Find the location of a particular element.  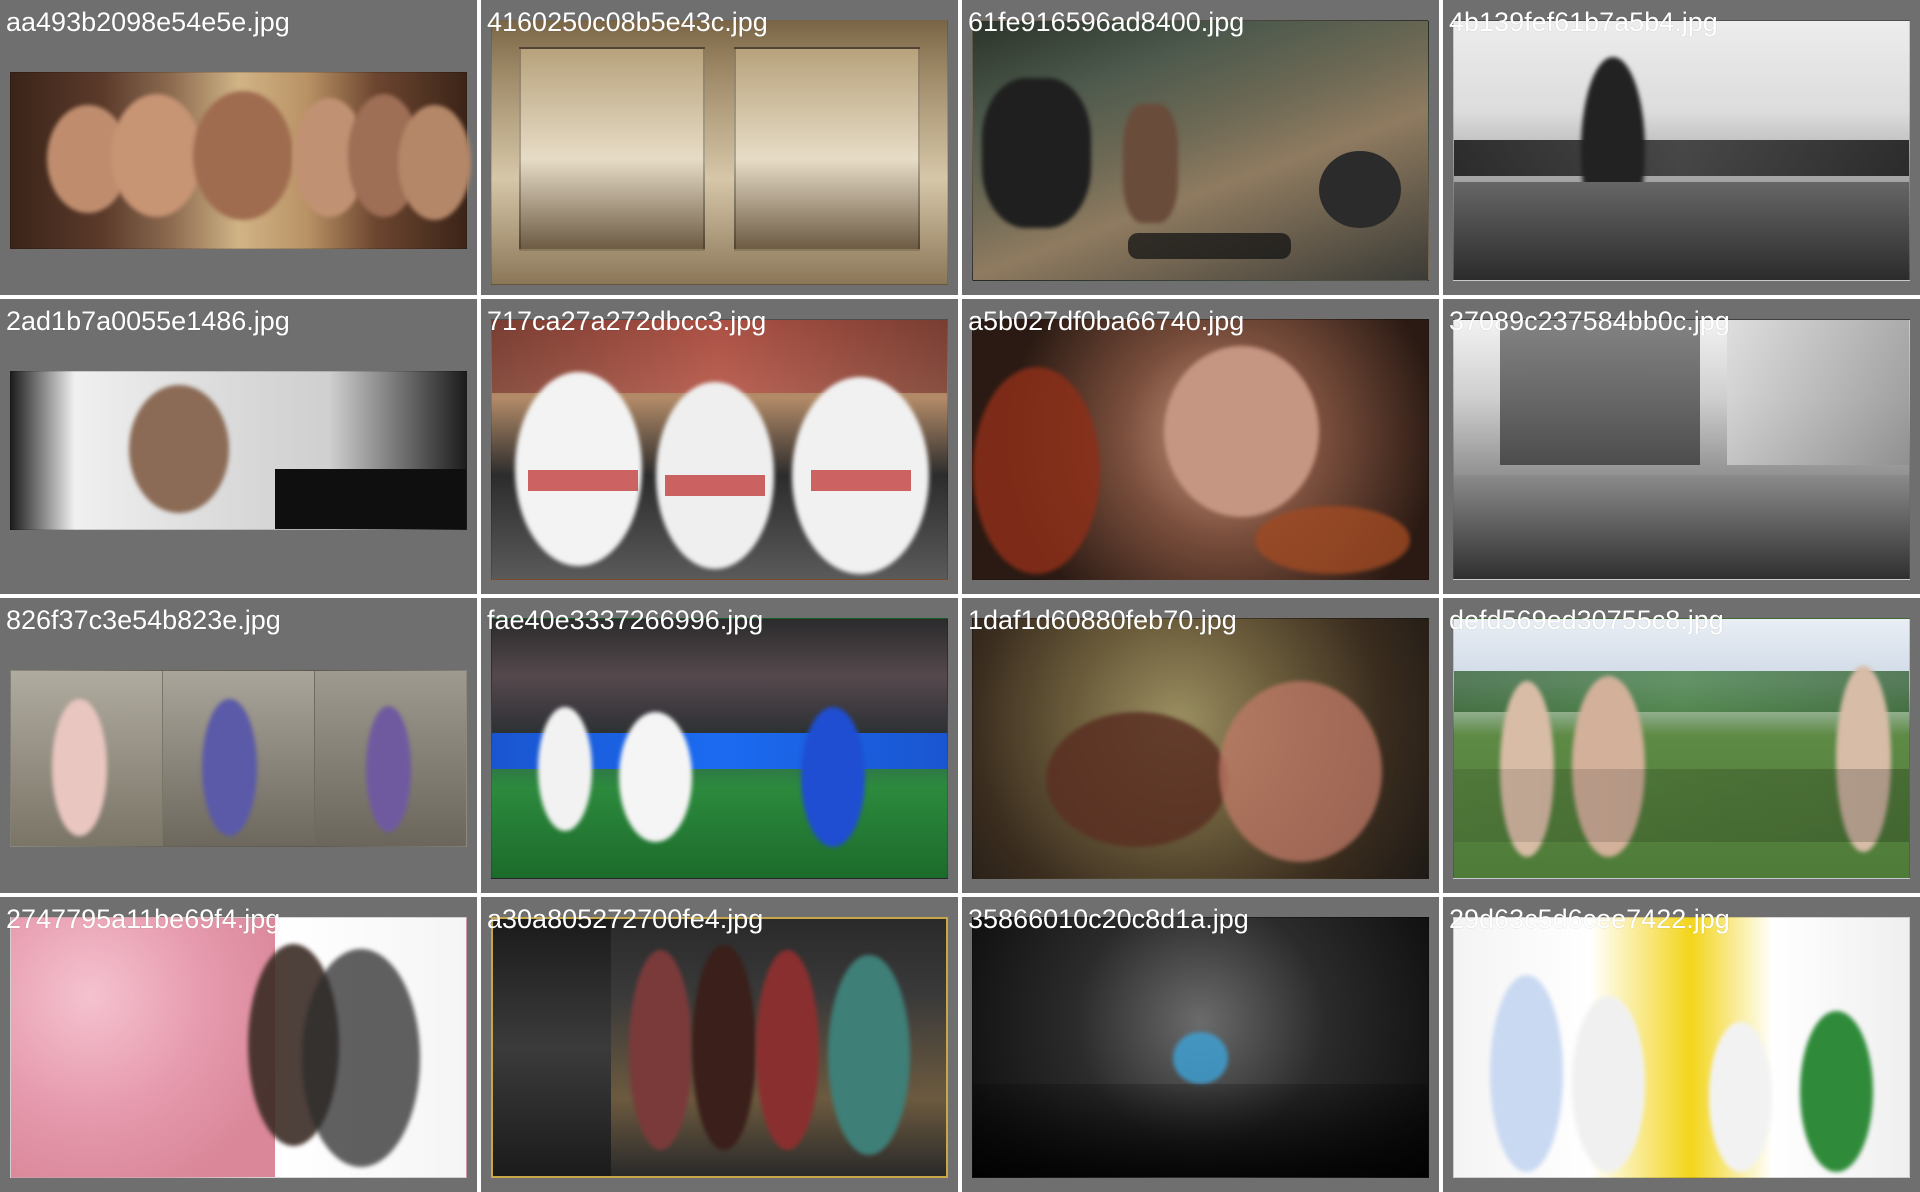

image-tile: 2ad1b7a0055e1486.jpg is located at coordinates (238, 446).